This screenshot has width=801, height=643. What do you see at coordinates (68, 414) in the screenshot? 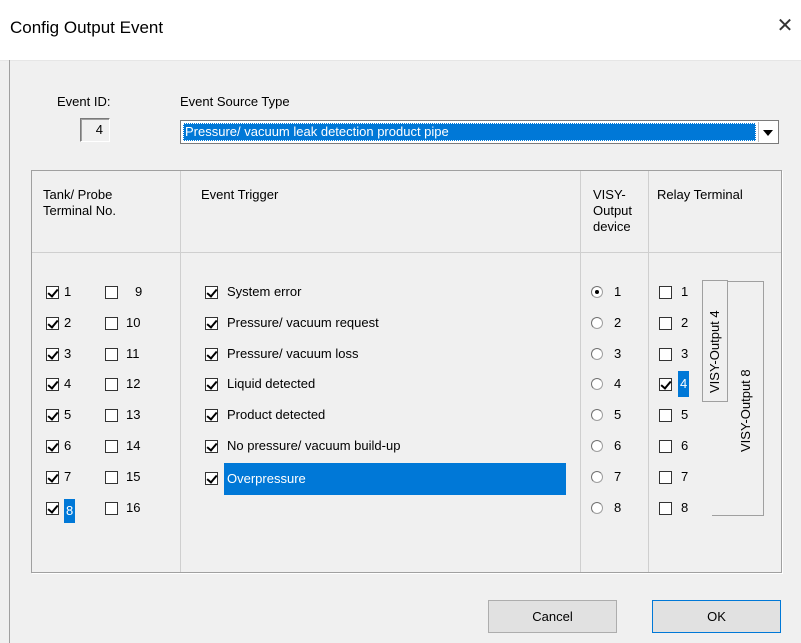
I see `tank-label: 5` at bounding box center [68, 414].